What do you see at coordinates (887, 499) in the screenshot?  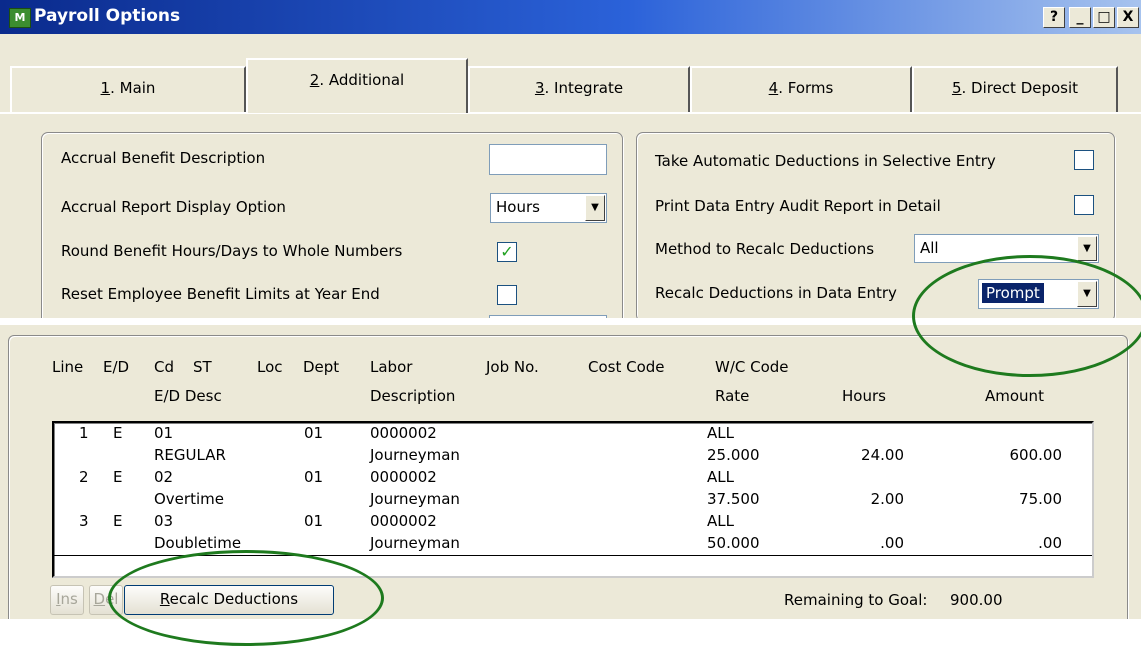 I see `row-hours: 2.00` at bounding box center [887, 499].